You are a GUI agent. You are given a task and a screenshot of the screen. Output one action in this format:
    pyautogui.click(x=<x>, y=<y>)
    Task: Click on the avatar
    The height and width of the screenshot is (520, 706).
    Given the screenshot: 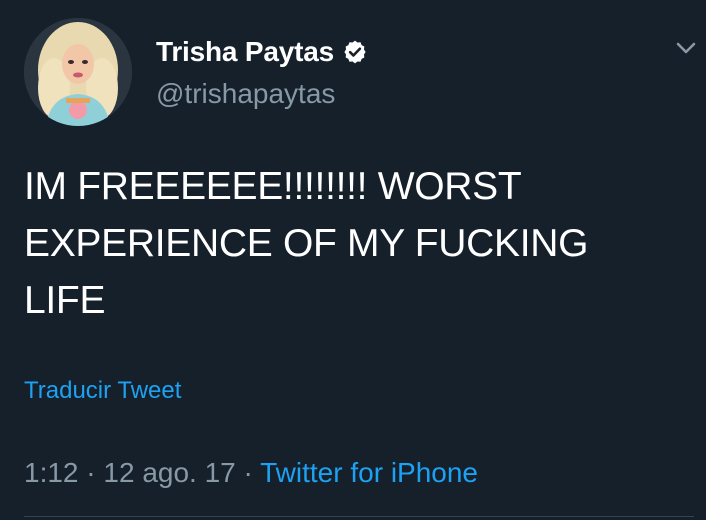 What is the action you would take?
    pyautogui.click(x=78, y=72)
    